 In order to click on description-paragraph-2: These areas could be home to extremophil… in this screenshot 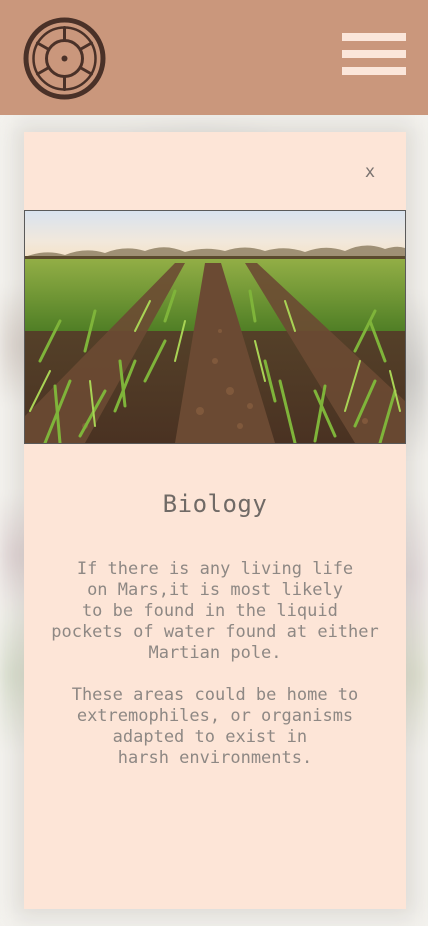, I will do `click(215, 726)`.